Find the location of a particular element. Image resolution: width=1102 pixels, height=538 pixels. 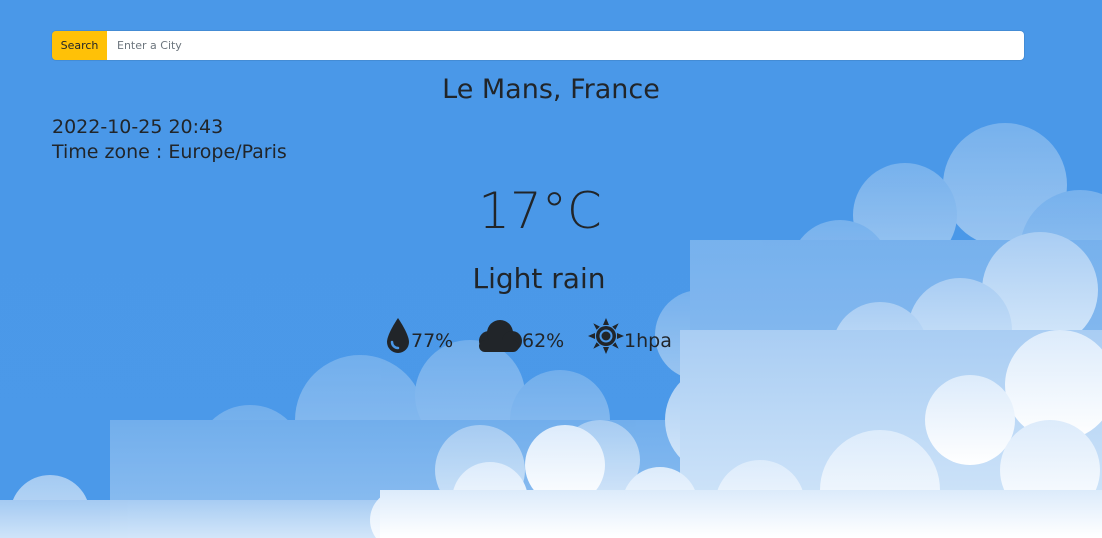

search-bar: Search is located at coordinates (538, 45).